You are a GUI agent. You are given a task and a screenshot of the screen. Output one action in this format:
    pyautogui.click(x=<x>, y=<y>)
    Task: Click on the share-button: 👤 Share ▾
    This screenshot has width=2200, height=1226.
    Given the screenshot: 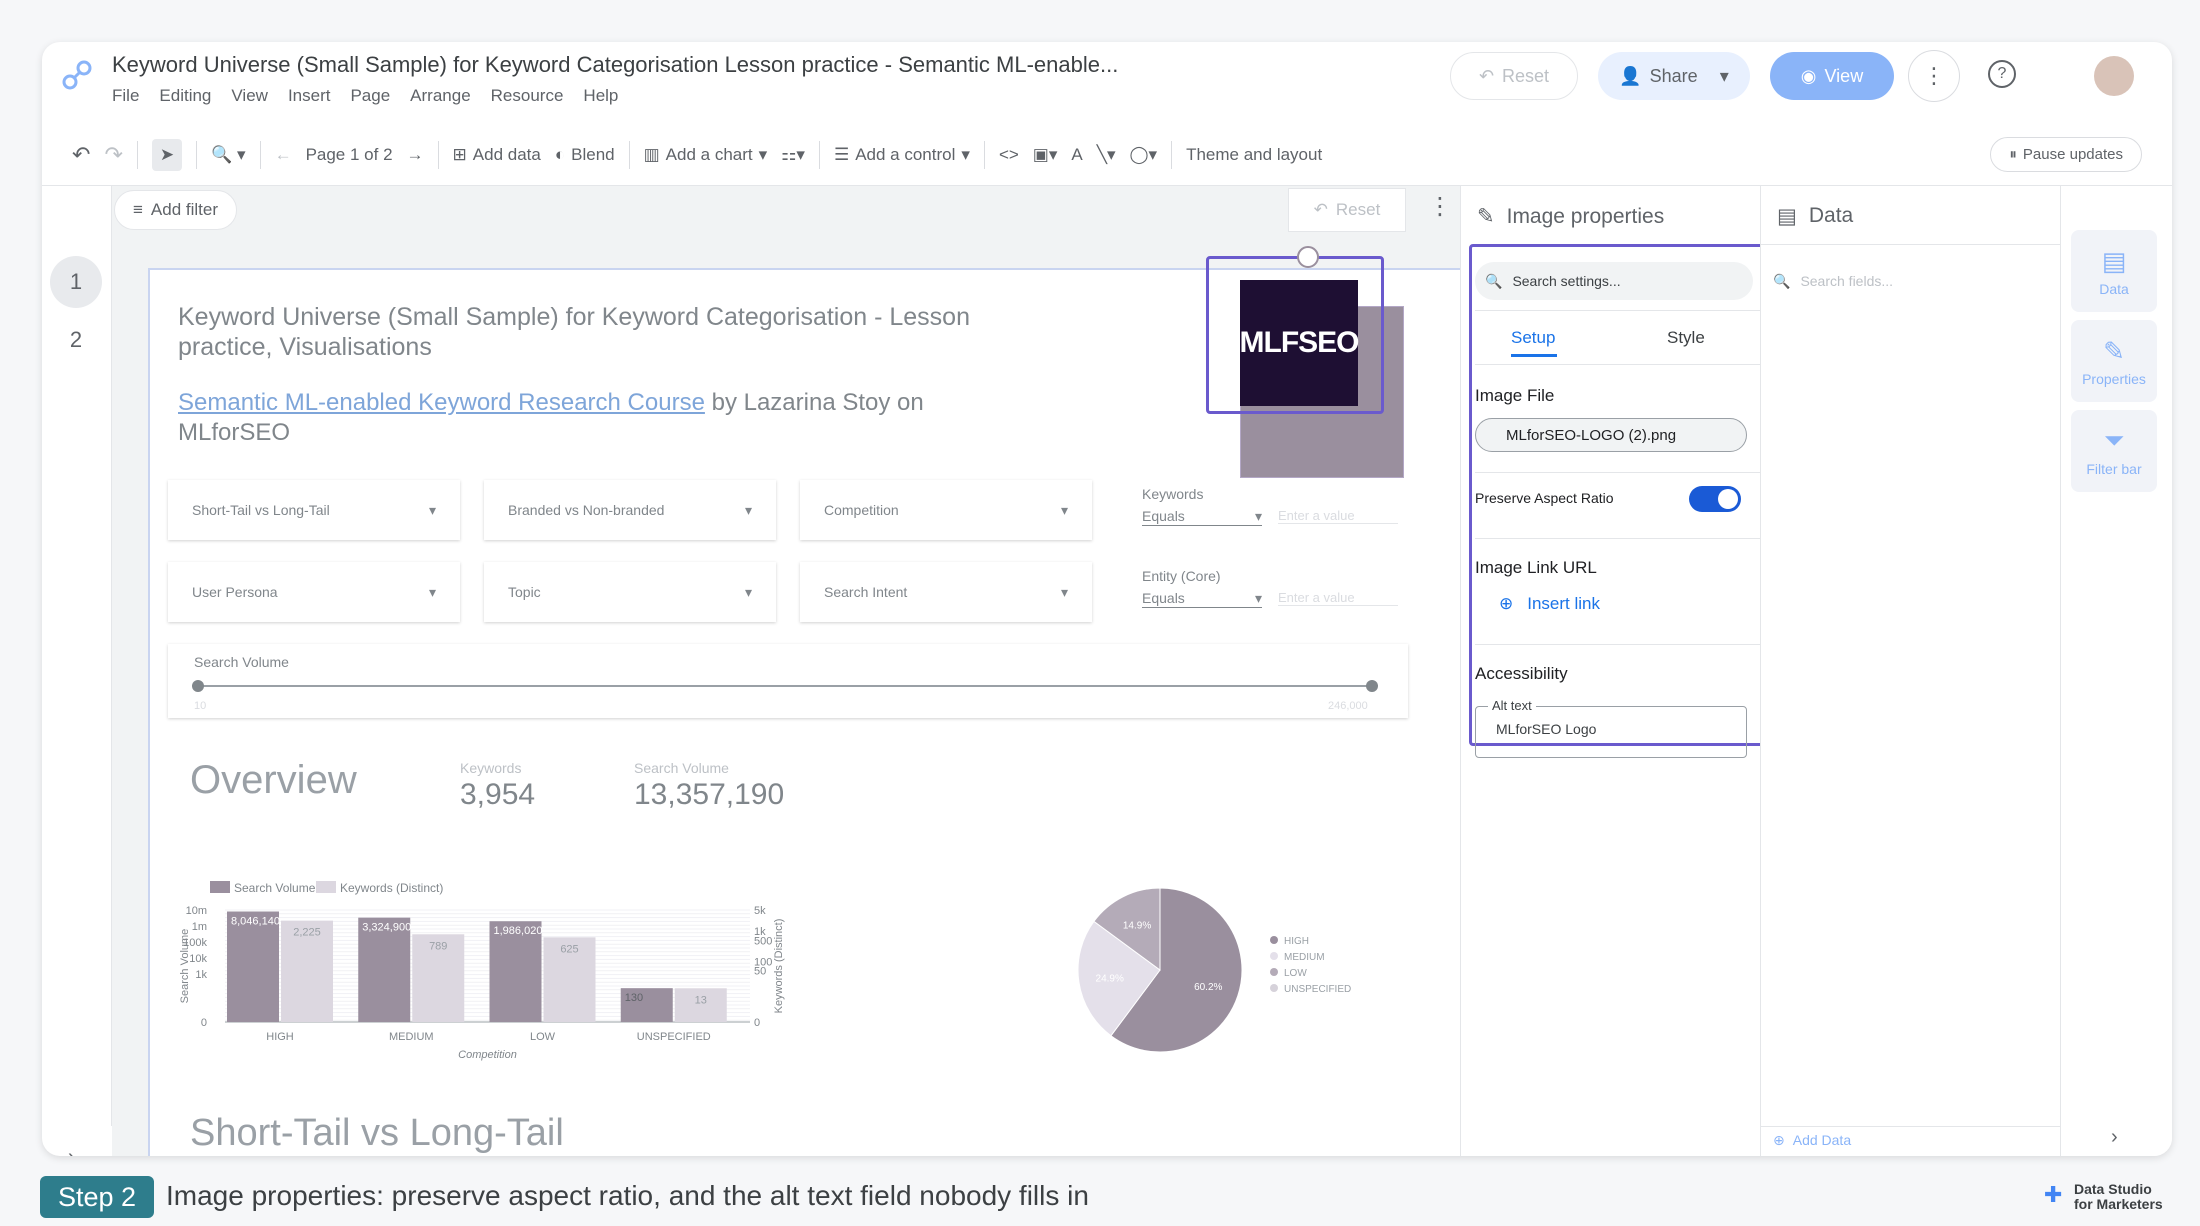 What is the action you would take?
    pyautogui.click(x=1674, y=76)
    